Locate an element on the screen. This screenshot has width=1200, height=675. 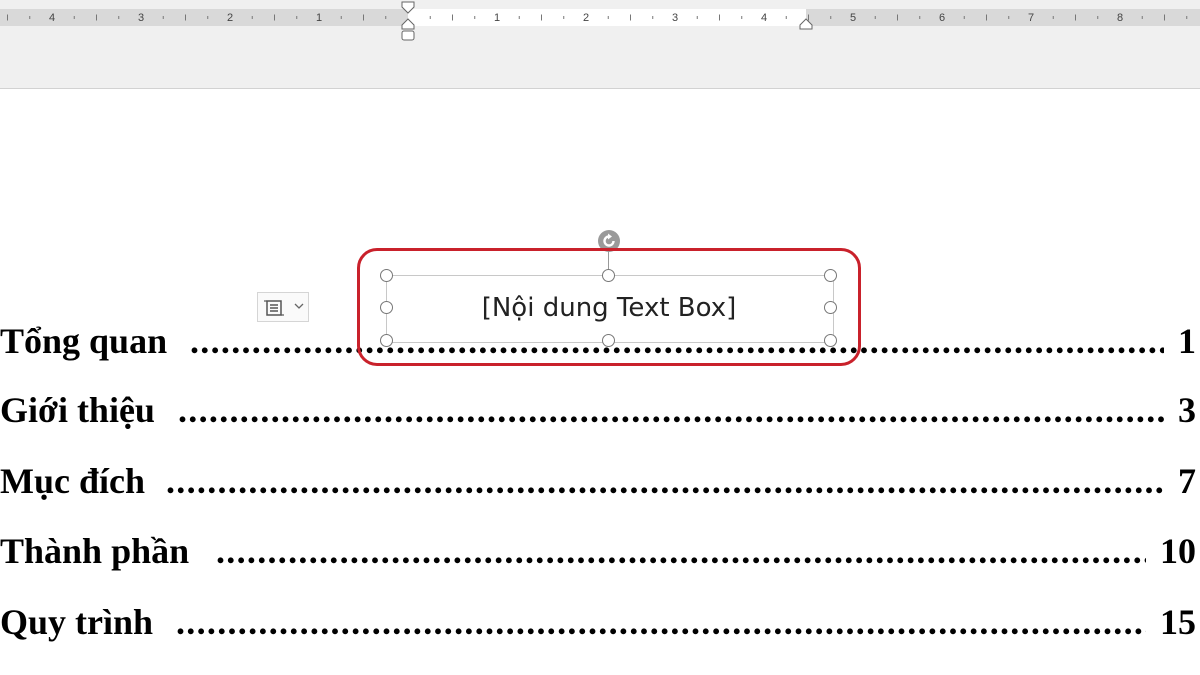
toc-entry-title: Quy trình is located at coordinates (77, 622).